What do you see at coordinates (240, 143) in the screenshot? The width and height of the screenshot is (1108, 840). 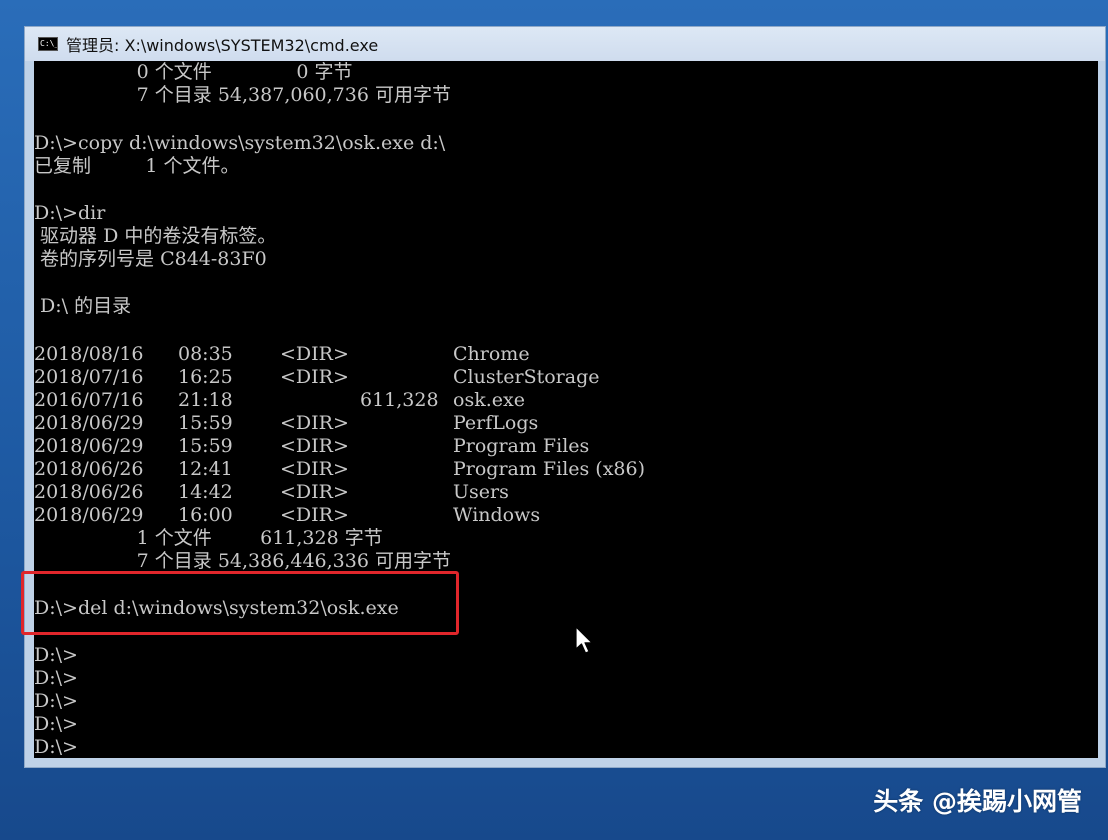 I see `console-line-copy-command: D:\>copy d:\windows\system32\osk.exe d:\` at bounding box center [240, 143].